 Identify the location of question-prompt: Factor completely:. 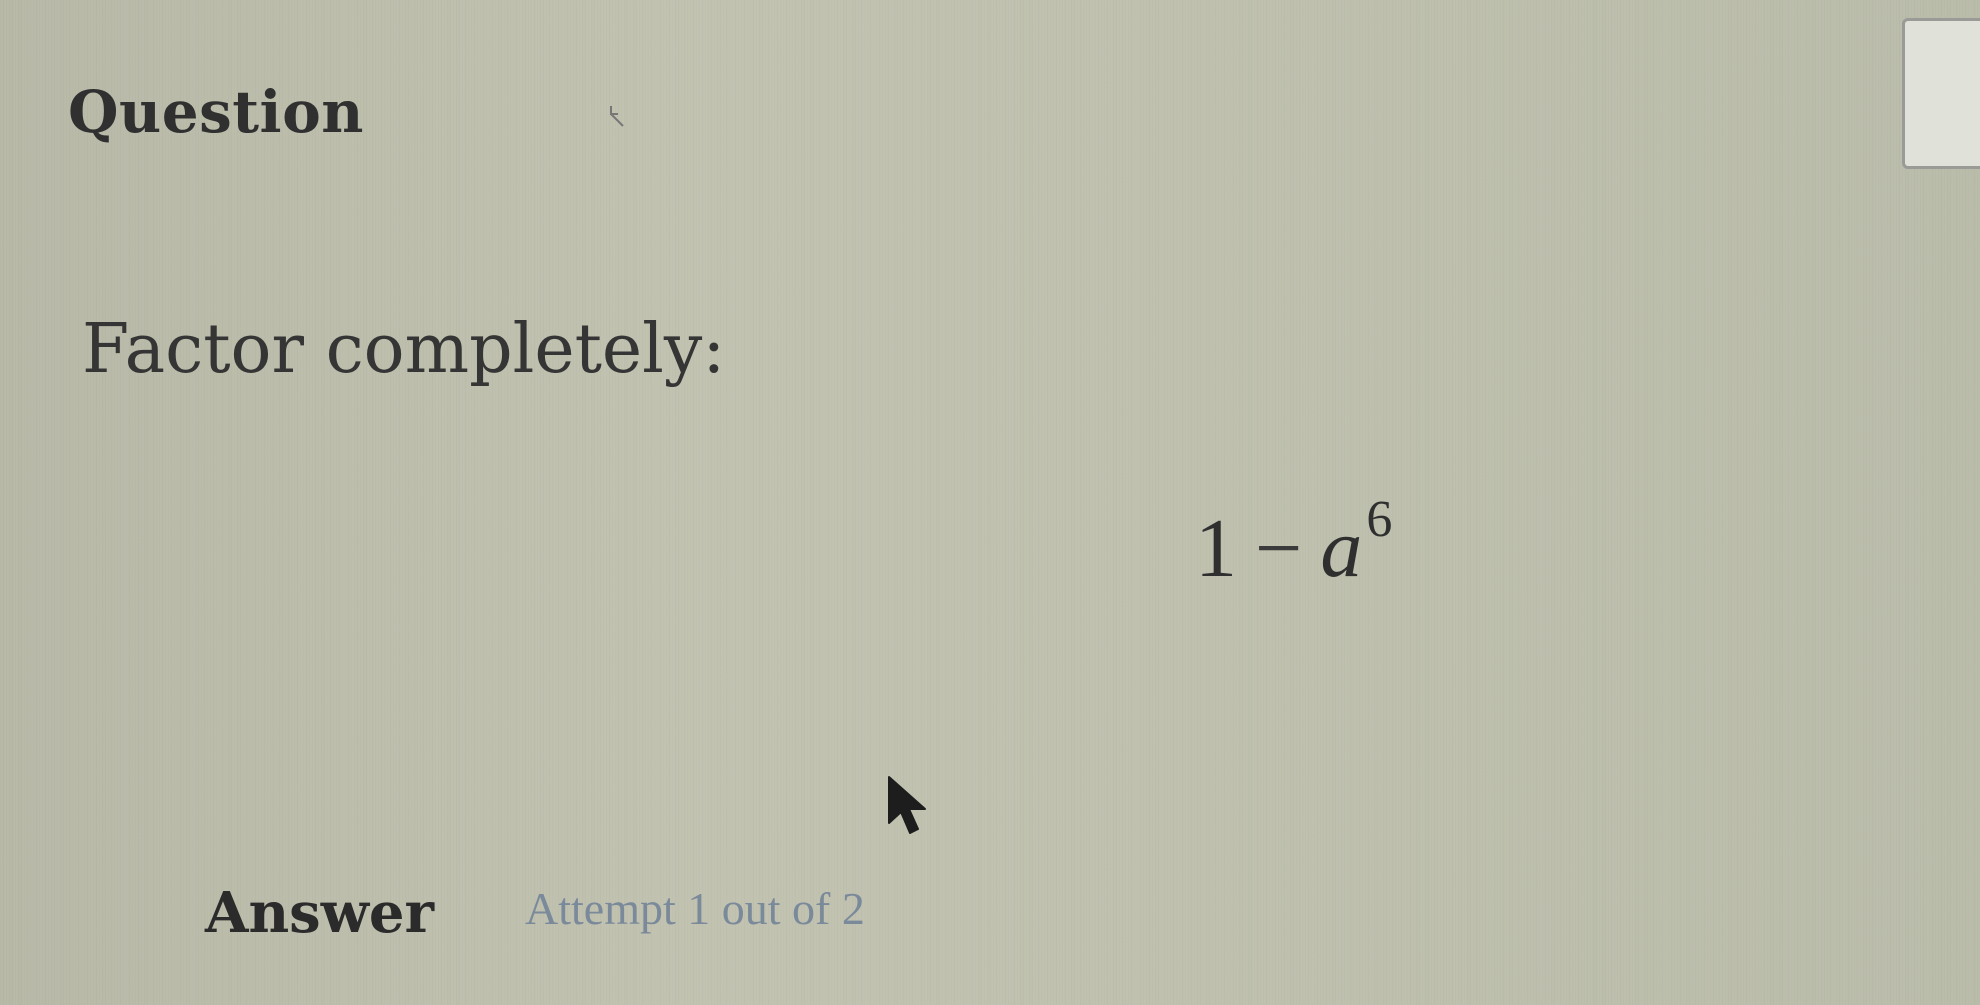
(404, 349).